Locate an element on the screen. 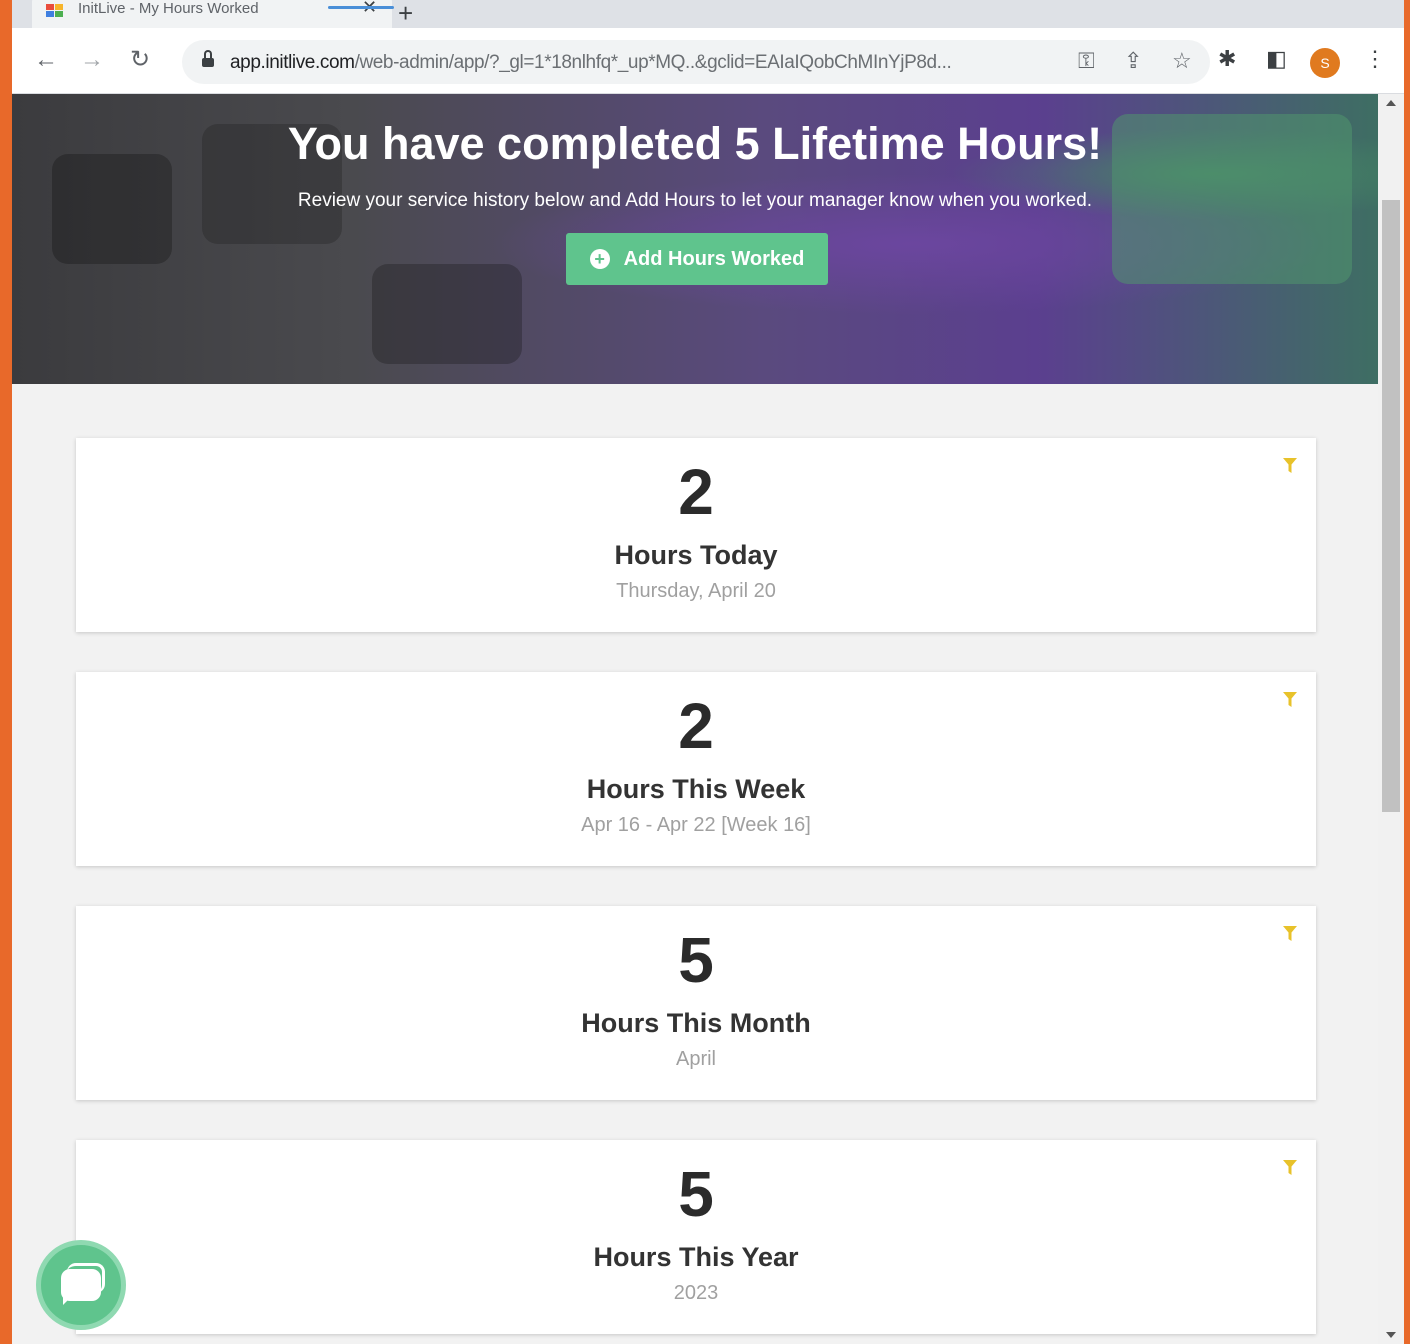 The image size is (1410, 1344). tab-title: InitLive - My Hours Worked is located at coordinates (168, 8).